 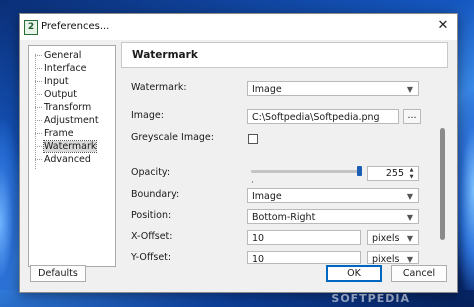 I want to click on y-offset-unit-select: pixels ▼, so click(x=393, y=258).